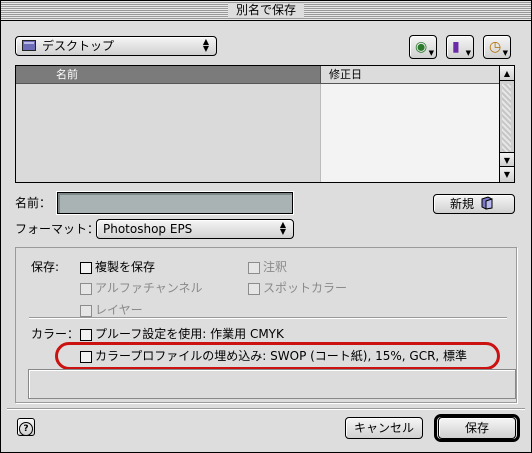  Describe the element at coordinates (148, 229) in the screenshot. I see `format-value: Photoshop EPS` at that location.